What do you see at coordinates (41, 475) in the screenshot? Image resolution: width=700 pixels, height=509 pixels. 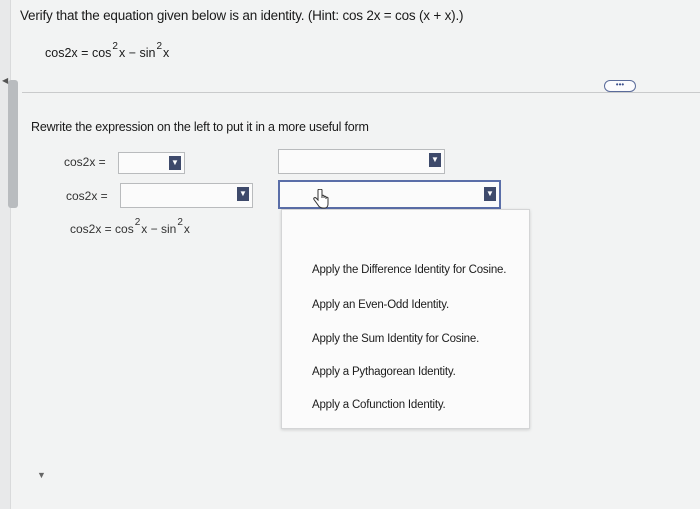 I see `small-down-arrow-icon: ▼` at bounding box center [41, 475].